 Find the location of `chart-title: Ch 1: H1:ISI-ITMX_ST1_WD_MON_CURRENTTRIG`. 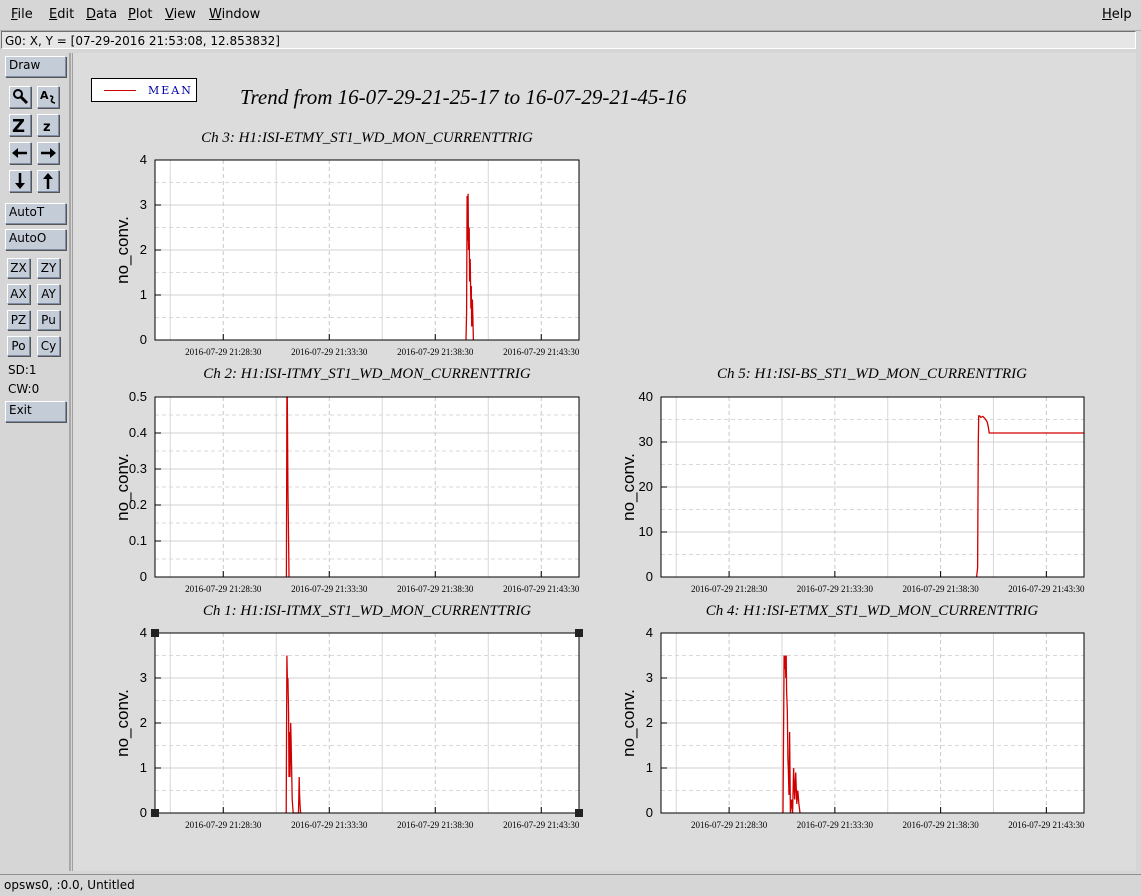

chart-title: Ch 1: H1:ISI-ITMX_ST1_WD_MON_CURRENTTRIG is located at coordinates (367, 611).